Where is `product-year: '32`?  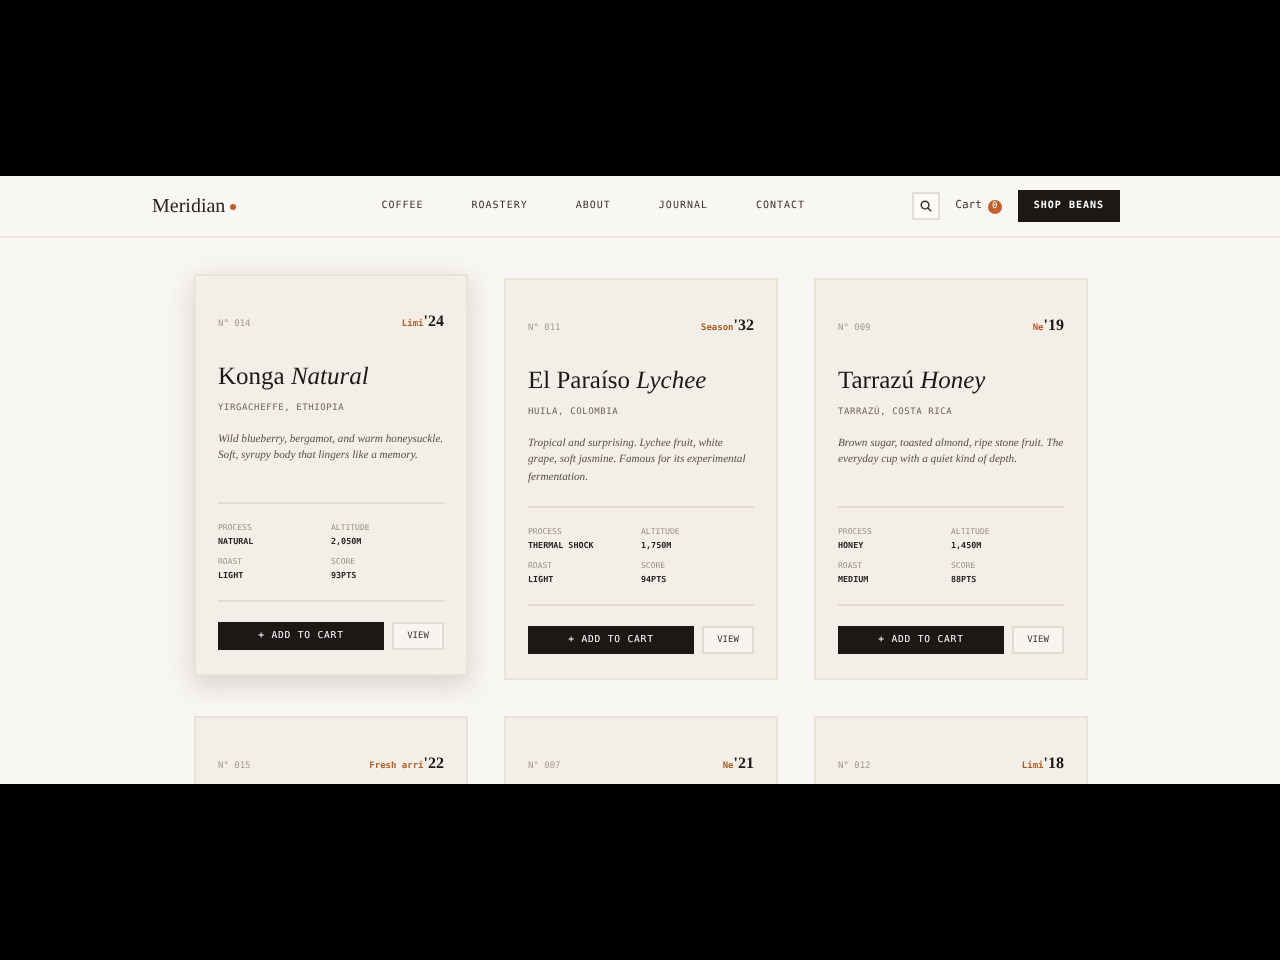
product-year: '32 is located at coordinates (743, 325).